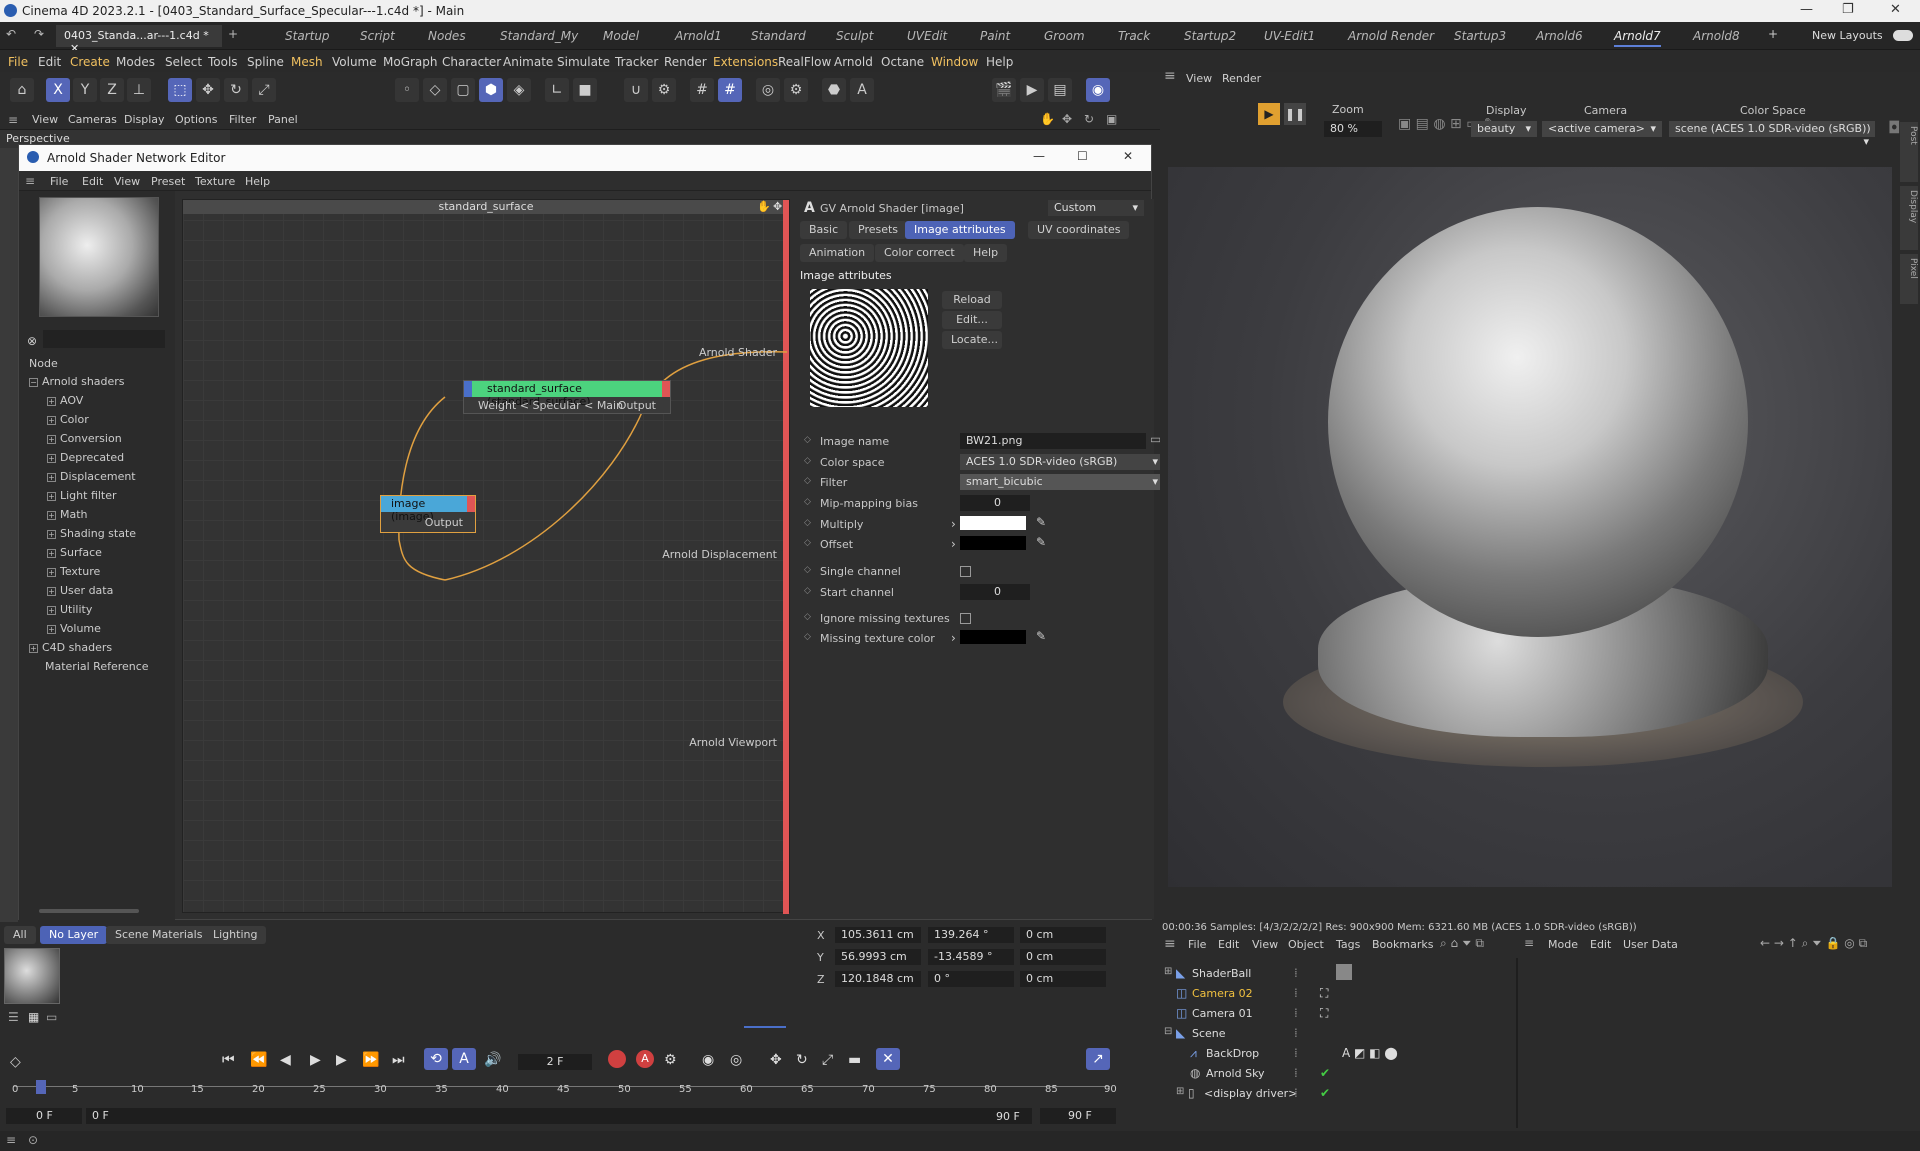  What do you see at coordinates (1053, 441) in the screenshot?
I see `image-name-field: BW21.png` at bounding box center [1053, 441].